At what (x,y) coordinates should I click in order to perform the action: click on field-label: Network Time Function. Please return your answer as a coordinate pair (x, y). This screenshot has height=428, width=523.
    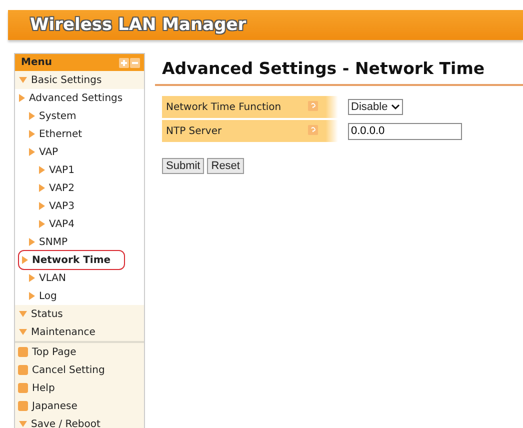
    Looking at the image, I should click on (234, 107).